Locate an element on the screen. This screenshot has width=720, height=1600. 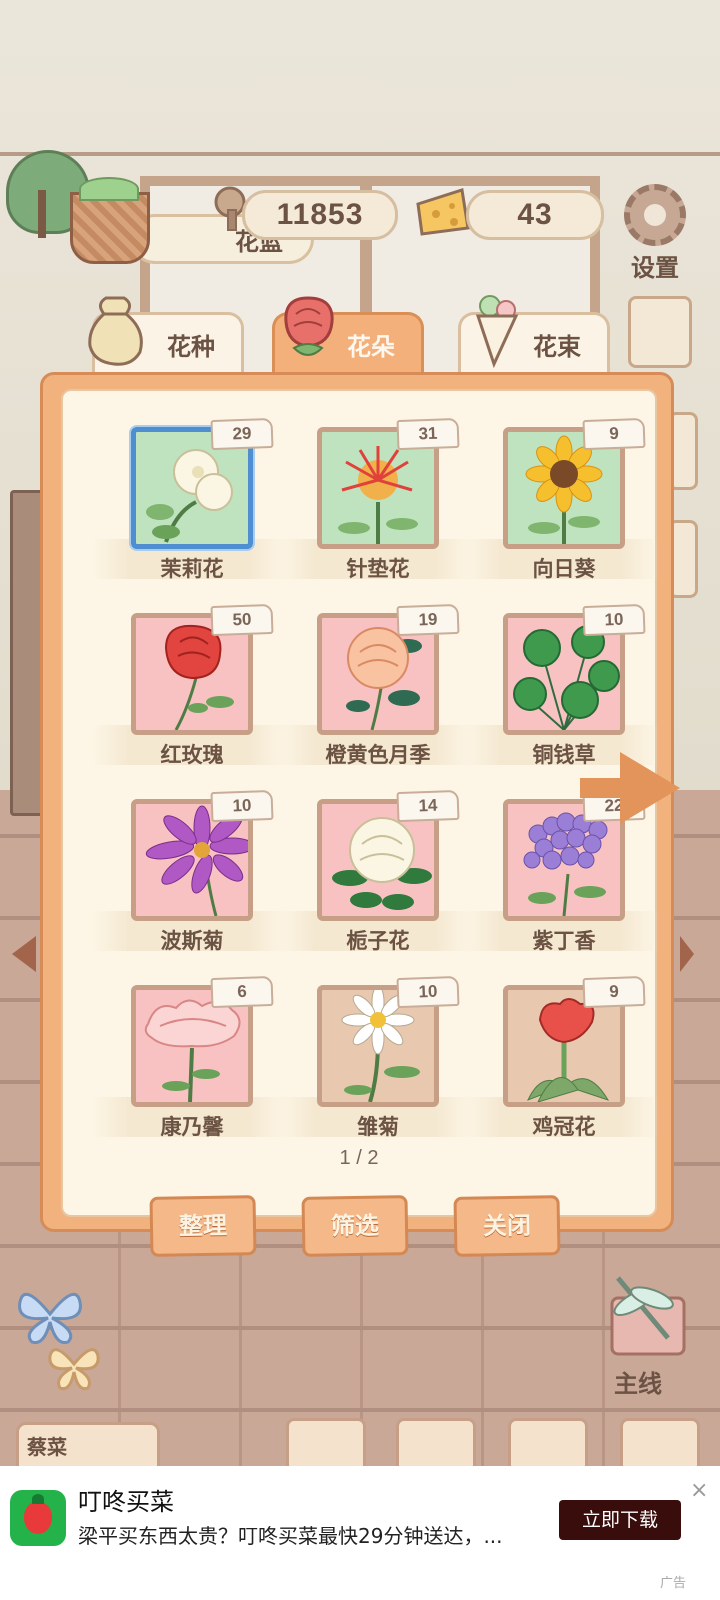
room-left-arrow-icon is located at coordinates (24, 954).